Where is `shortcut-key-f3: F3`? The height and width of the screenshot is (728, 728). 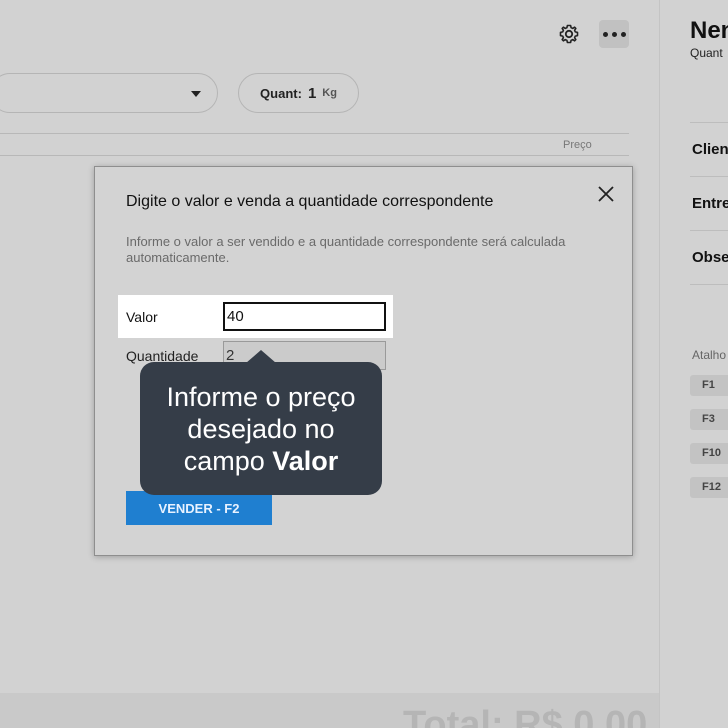
shortcut-key-f3: F3 is located at coordinates (709, 419).